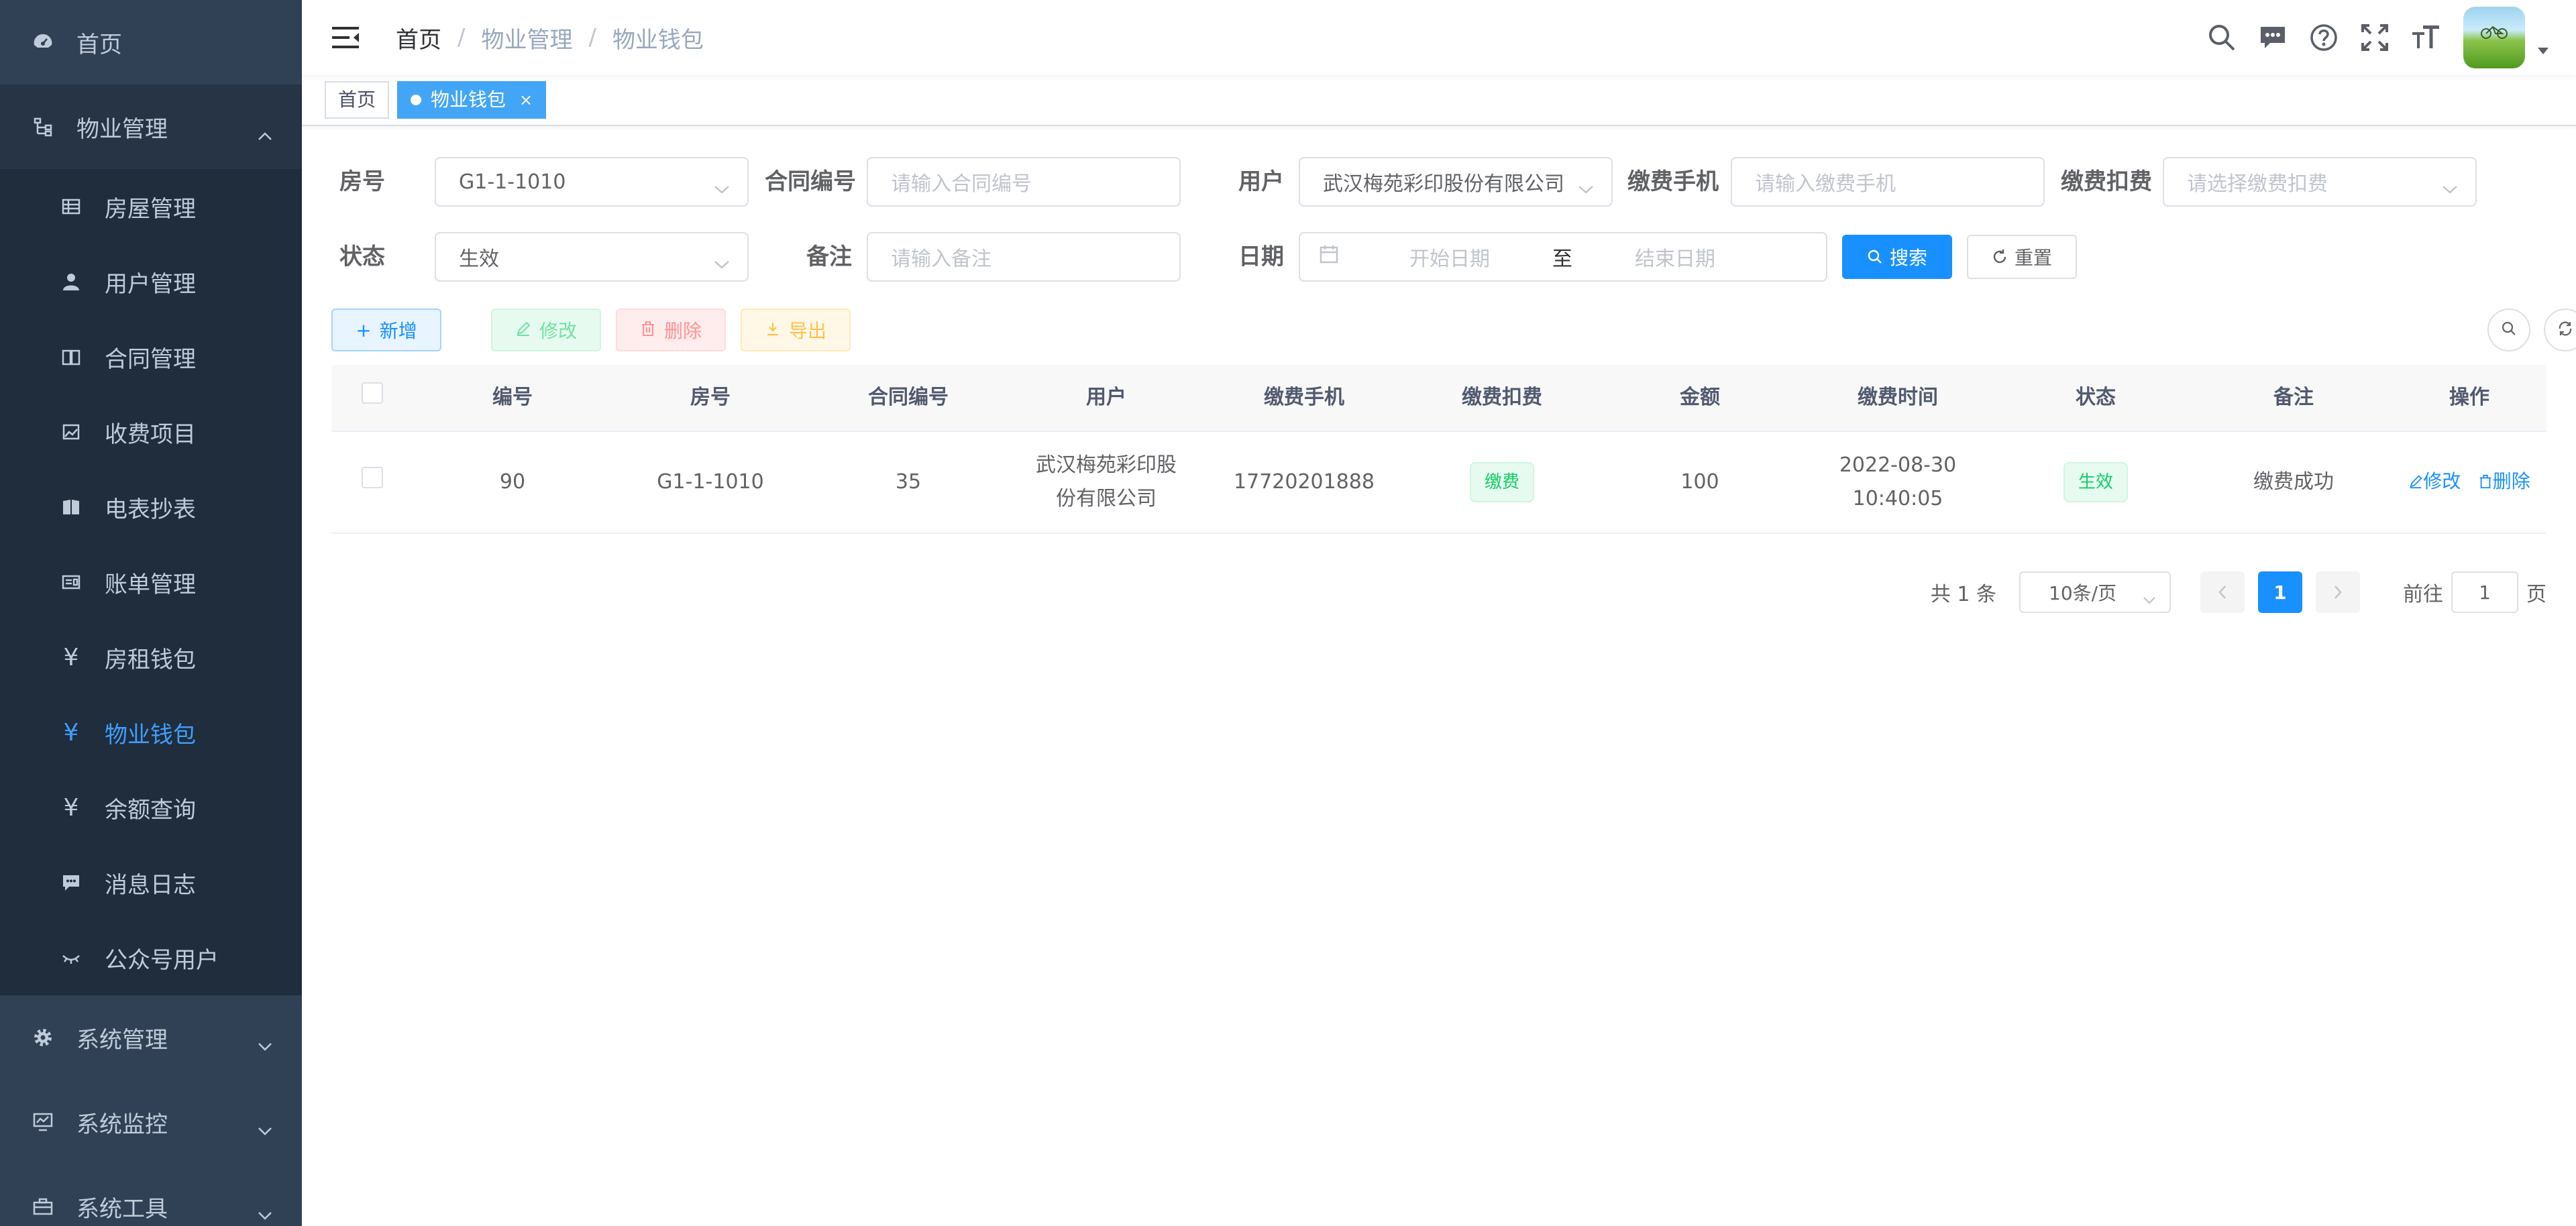  What do you see at coordinates (2323, 37) in the screenshot?
I see `help-icon` at bounding box center [2323, 37].